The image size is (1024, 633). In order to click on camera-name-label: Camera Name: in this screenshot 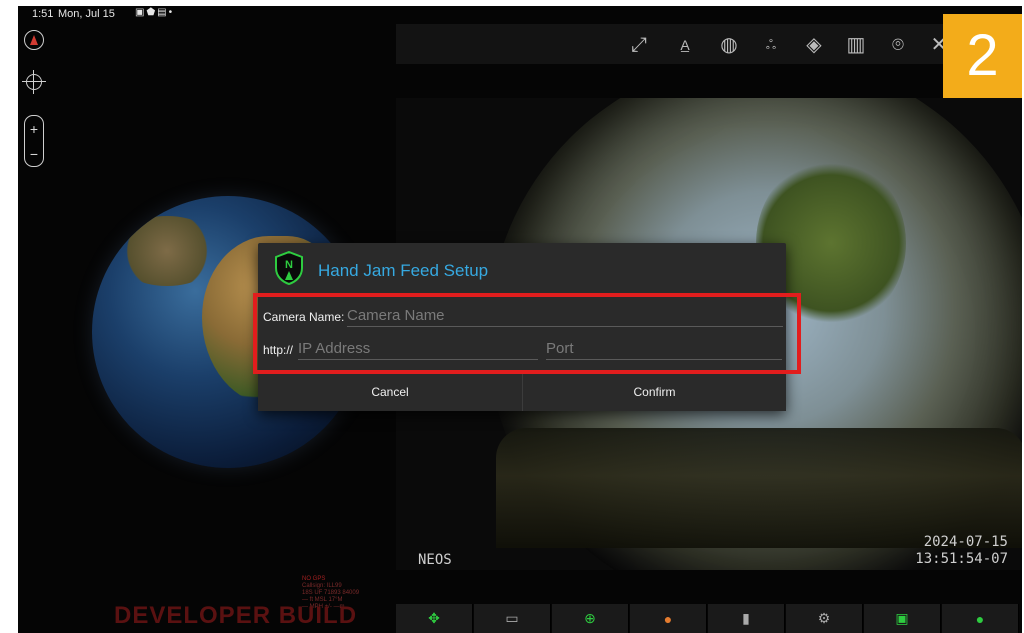, I will do `click(304, 317)`.